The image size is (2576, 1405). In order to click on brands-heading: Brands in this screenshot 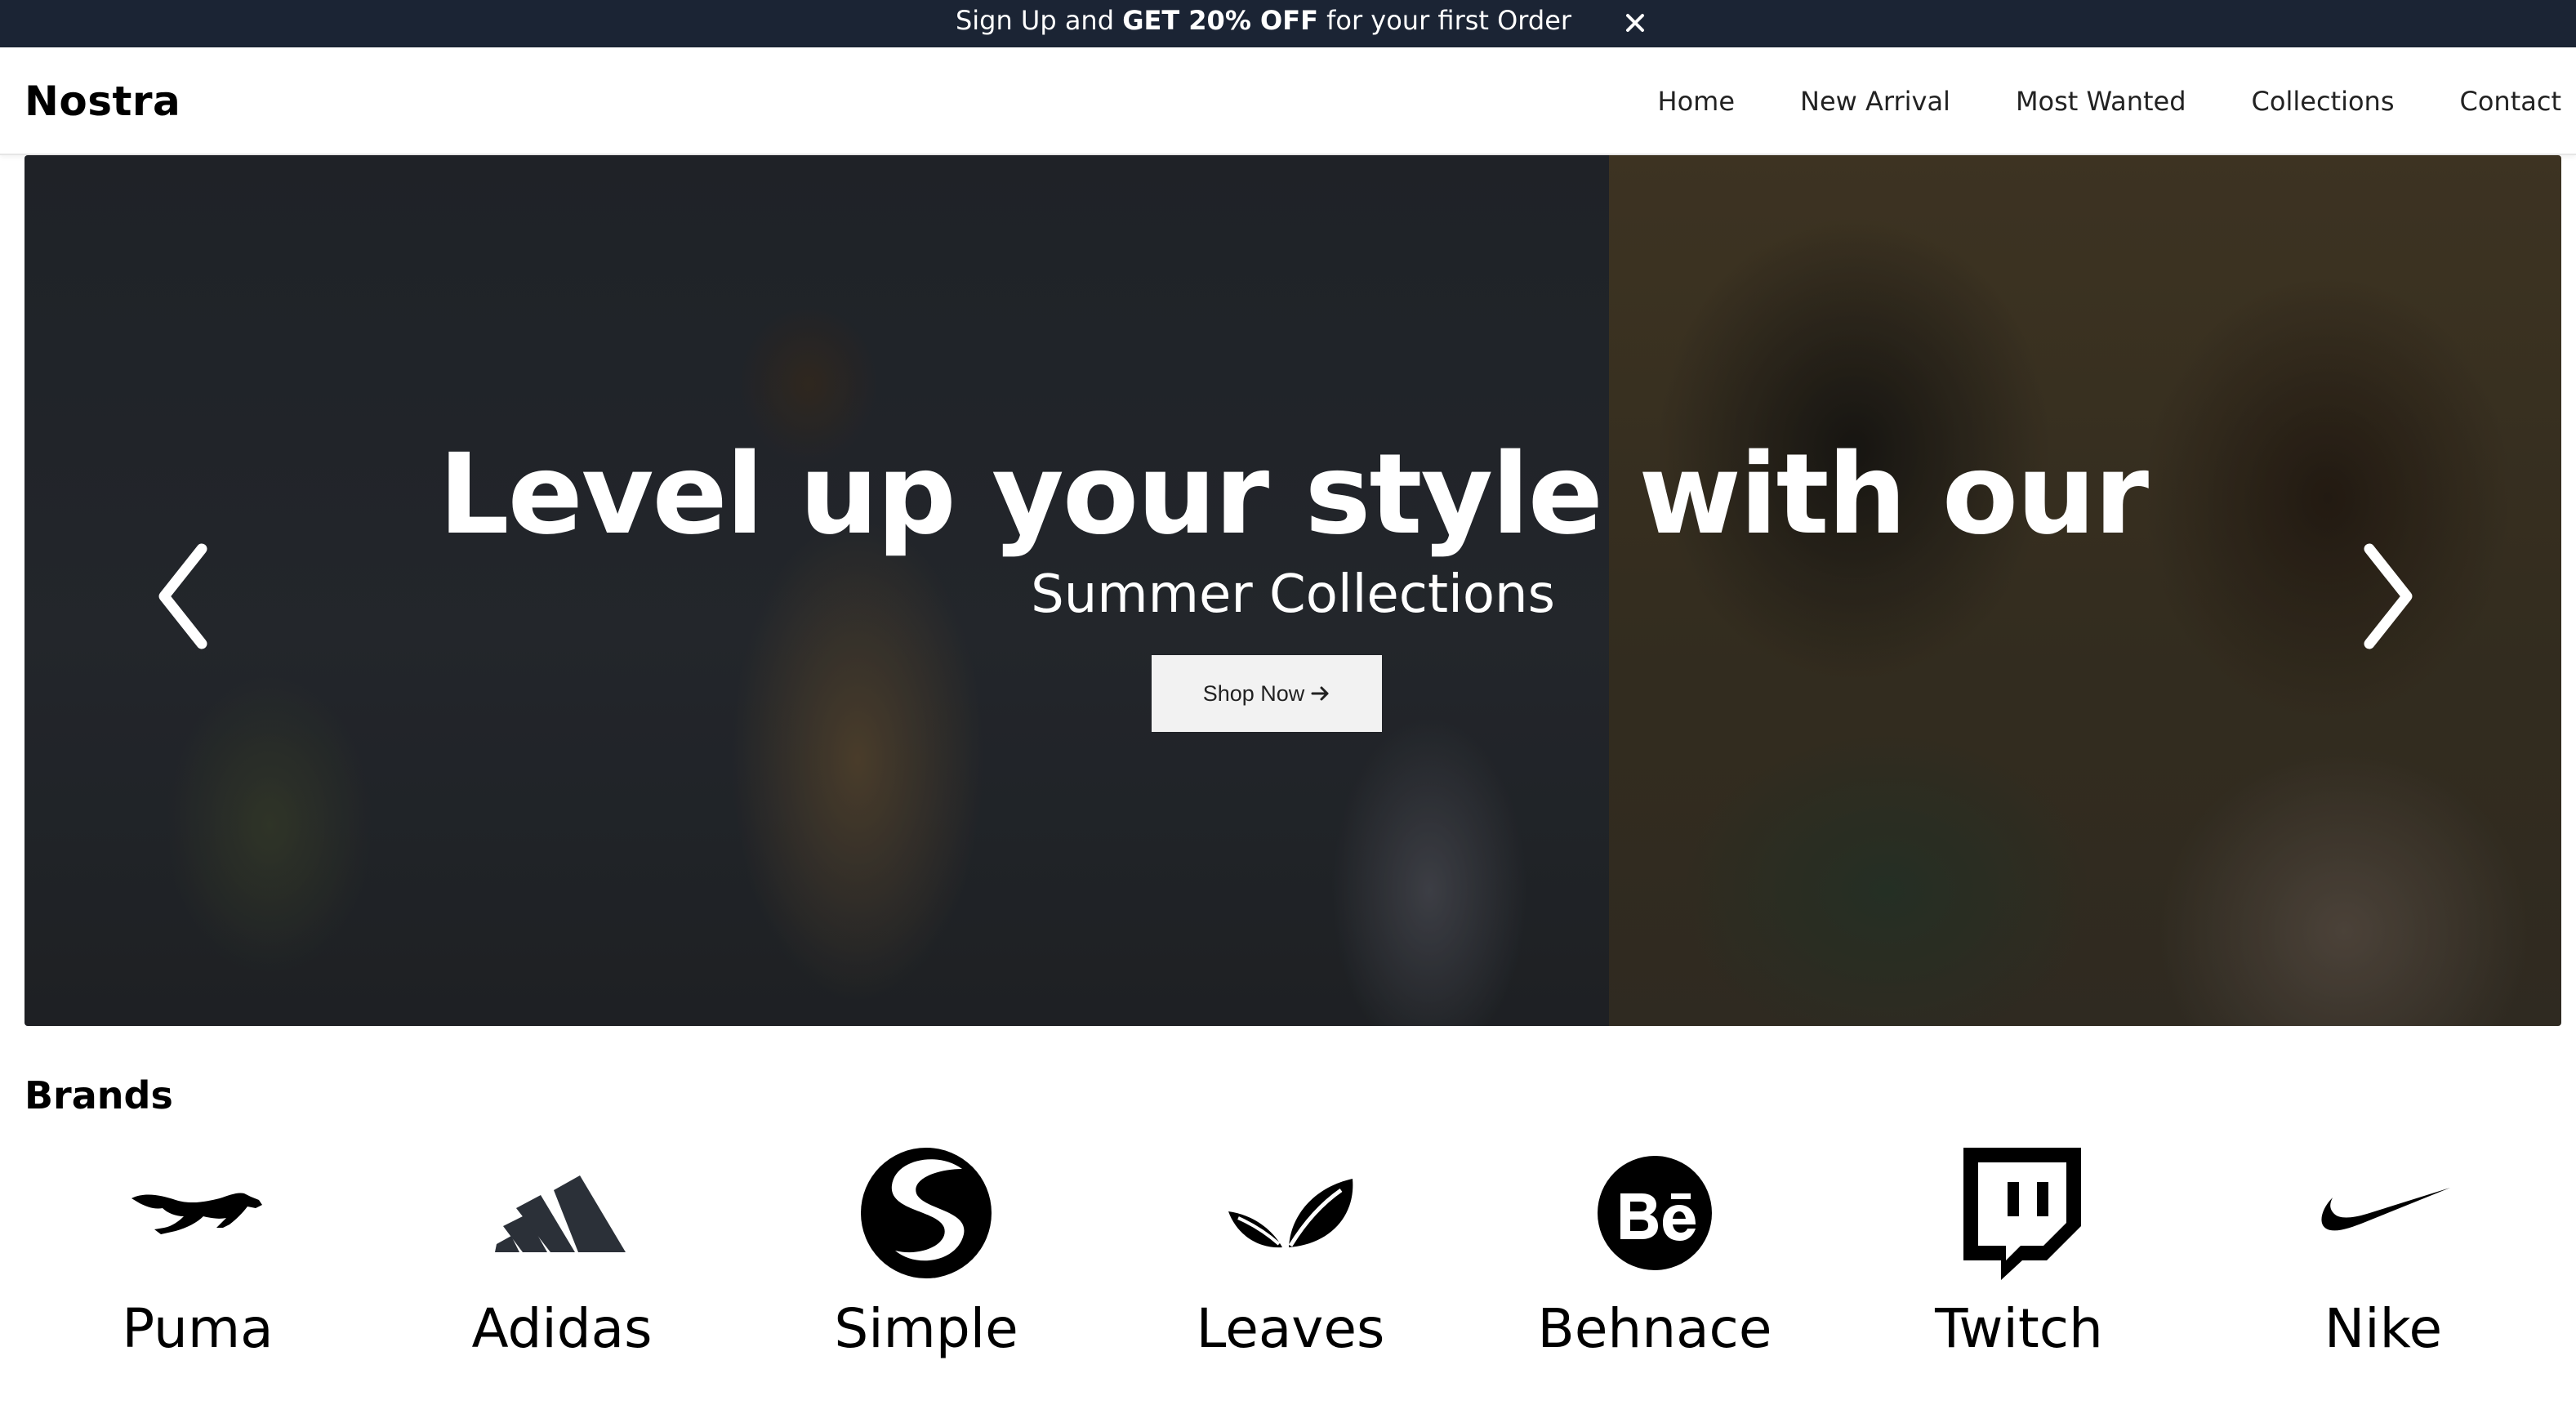, I will do `click(99, 1095)`.